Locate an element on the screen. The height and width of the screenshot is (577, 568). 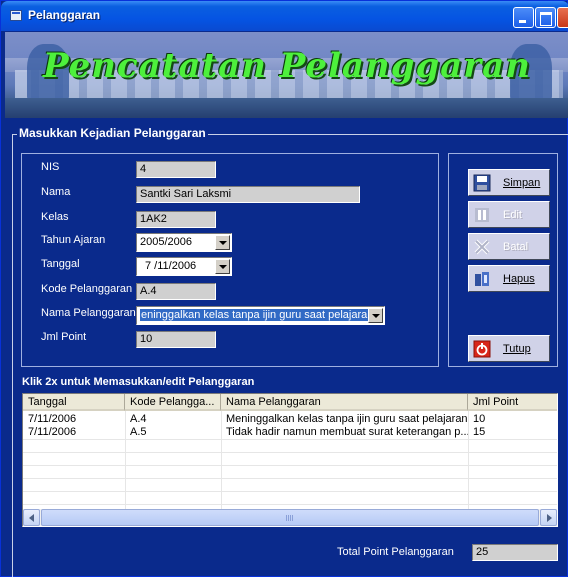
tahun-ajaran-value: 2005/2006 is located at coordinates (166, 242).